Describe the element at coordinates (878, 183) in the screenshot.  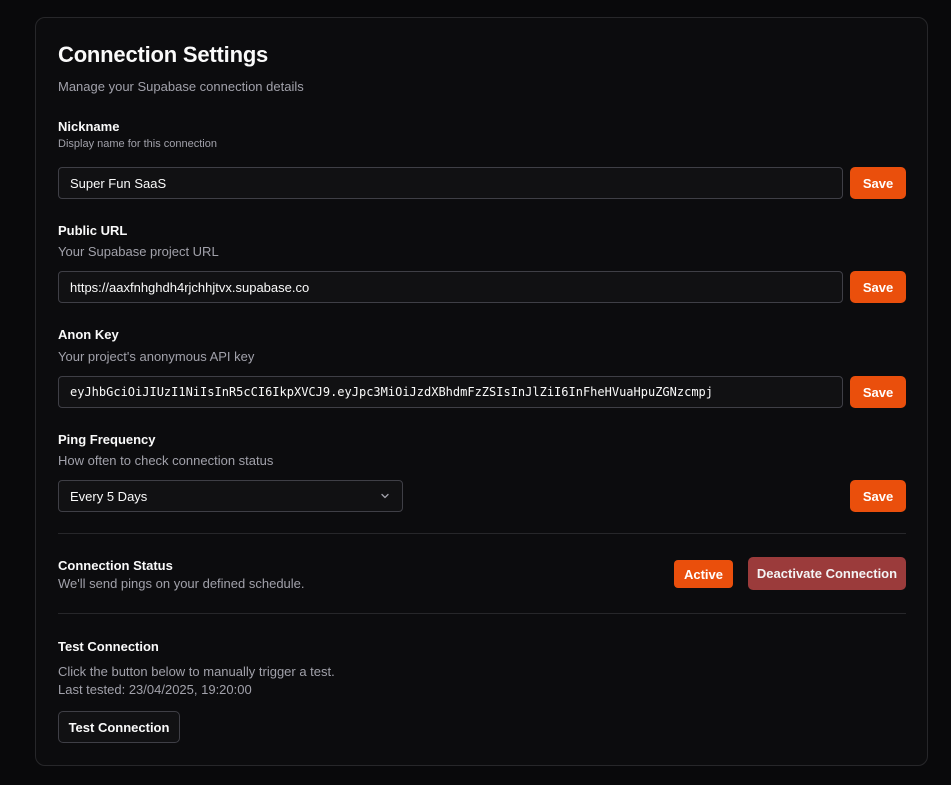
I see `save-nickname-button: Save` at that location.